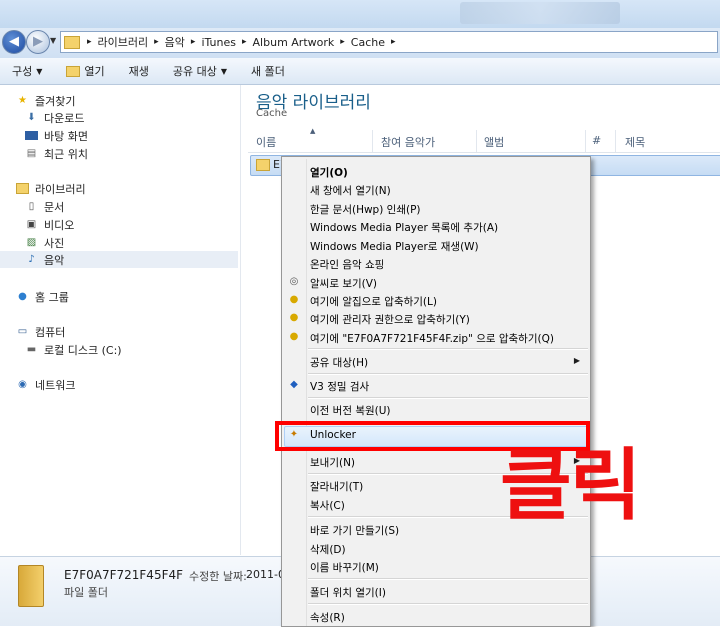  What do you see at coordinates (294, 317) in the screenshot?
I see `alzip-admin-icon: ●` at bounding box center [294, 317].